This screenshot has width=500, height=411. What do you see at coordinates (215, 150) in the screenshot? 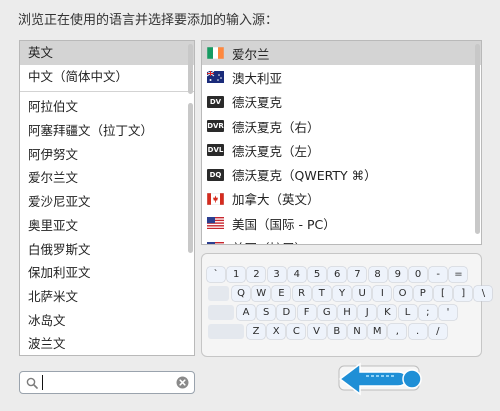
I see `dvorak-left-icon: DVL` at bounding box center [215, 150].